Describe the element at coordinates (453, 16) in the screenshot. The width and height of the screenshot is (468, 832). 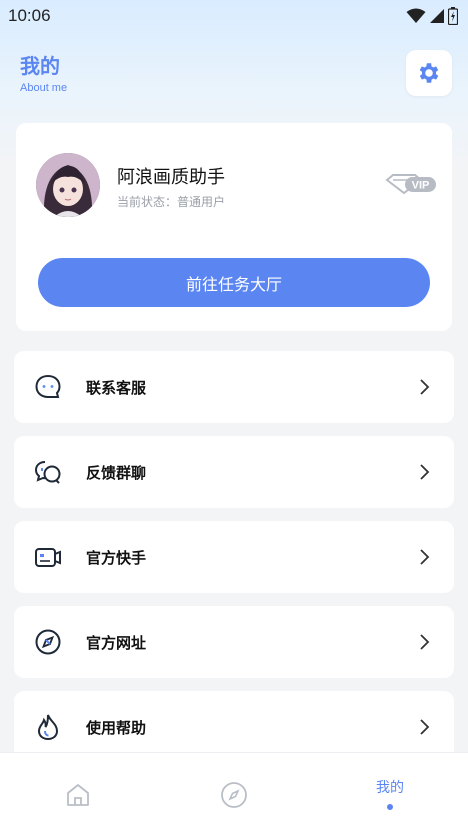
I see `battery-icon` at that location.